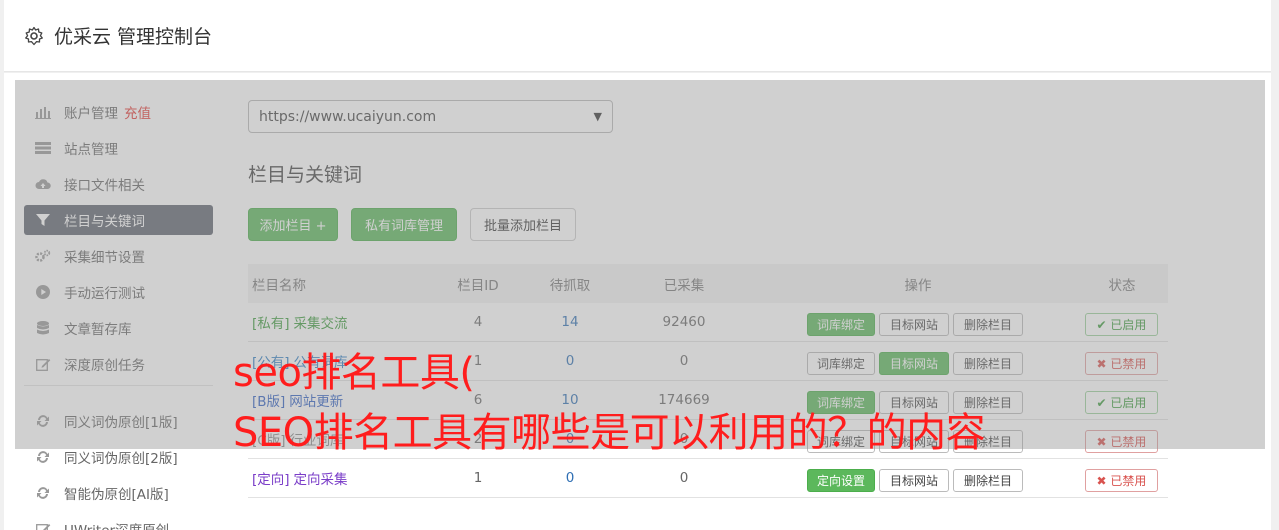  I want to click on sidebar-item-label: UWriter深度原创, so click(116, 524).